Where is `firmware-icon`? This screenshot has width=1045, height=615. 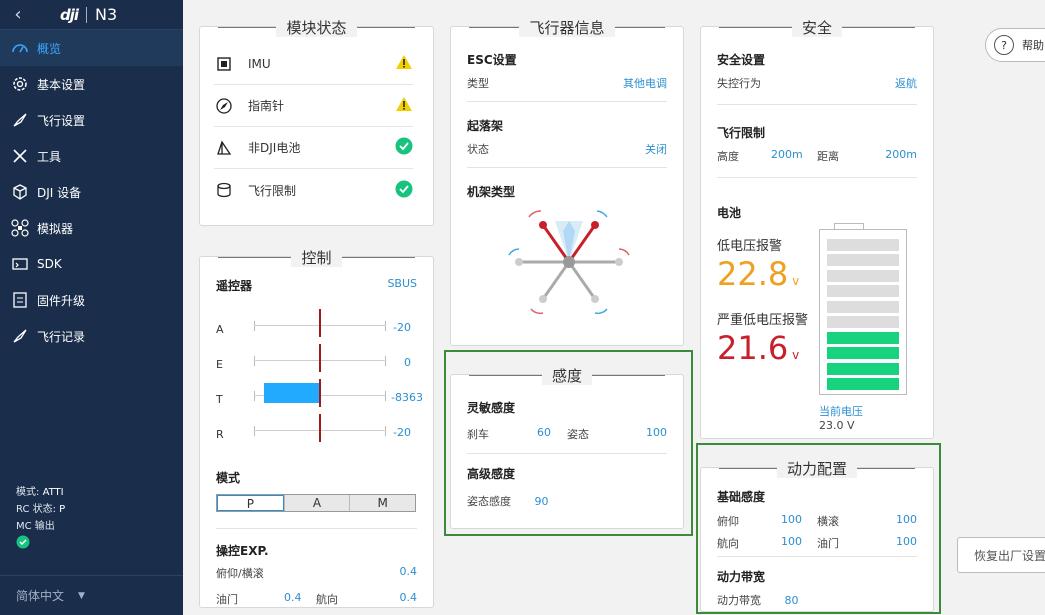 firmware-icon is located at coordinates (20, 300).